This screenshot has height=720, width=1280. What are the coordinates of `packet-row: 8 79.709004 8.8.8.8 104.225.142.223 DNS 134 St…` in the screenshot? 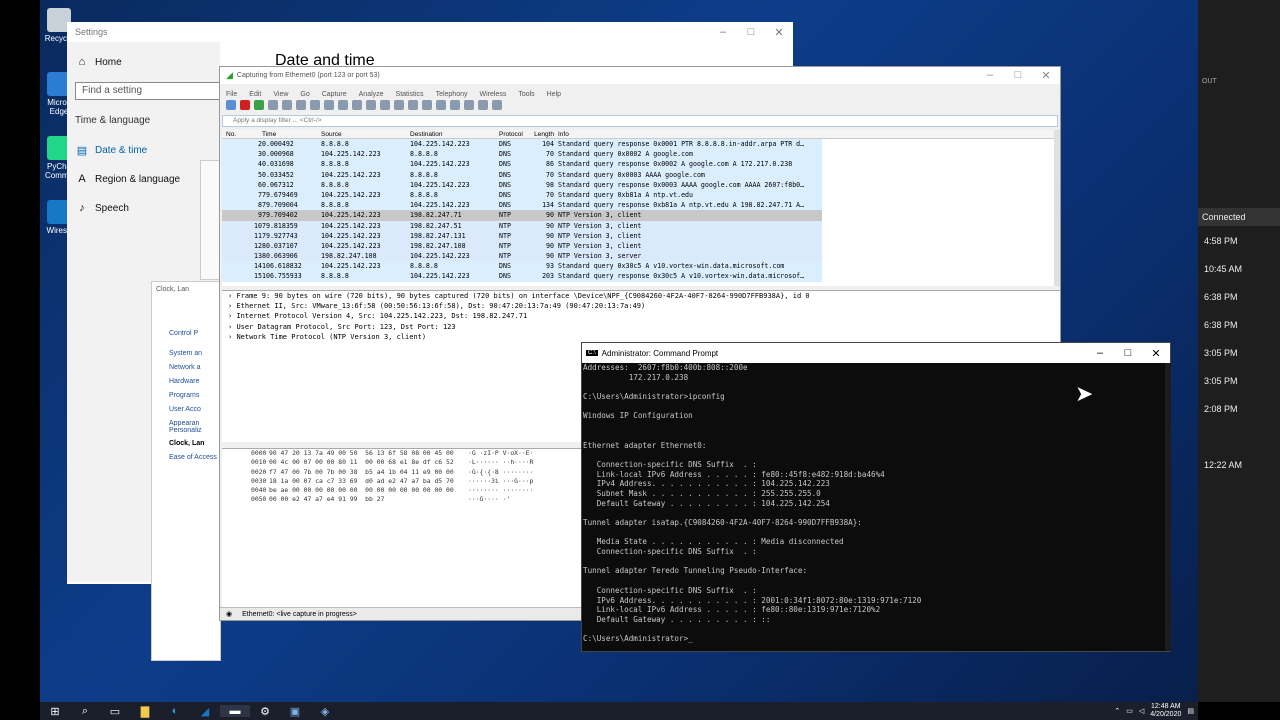 It's located at (522, 205).